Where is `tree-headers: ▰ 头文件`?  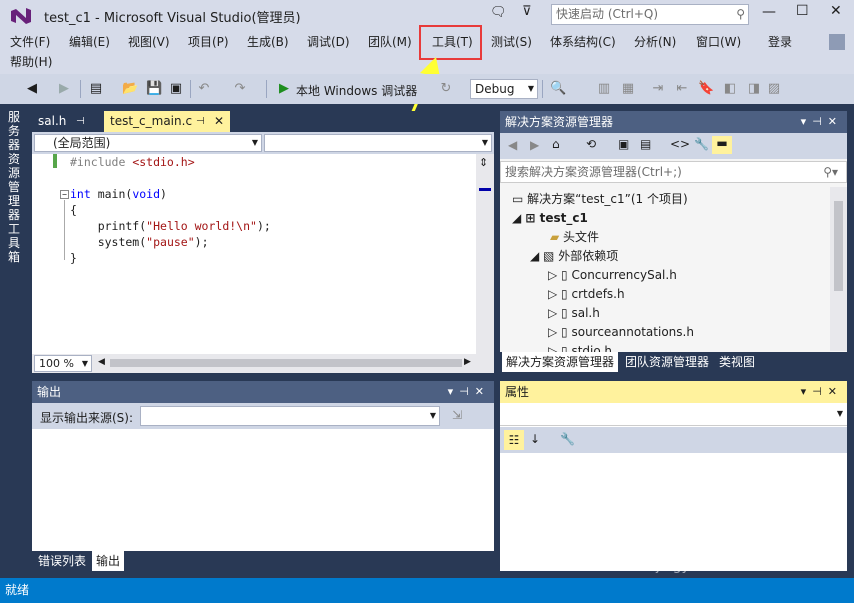
tree-headers: ▰ 头文件 is located at coordinates (574, 237).